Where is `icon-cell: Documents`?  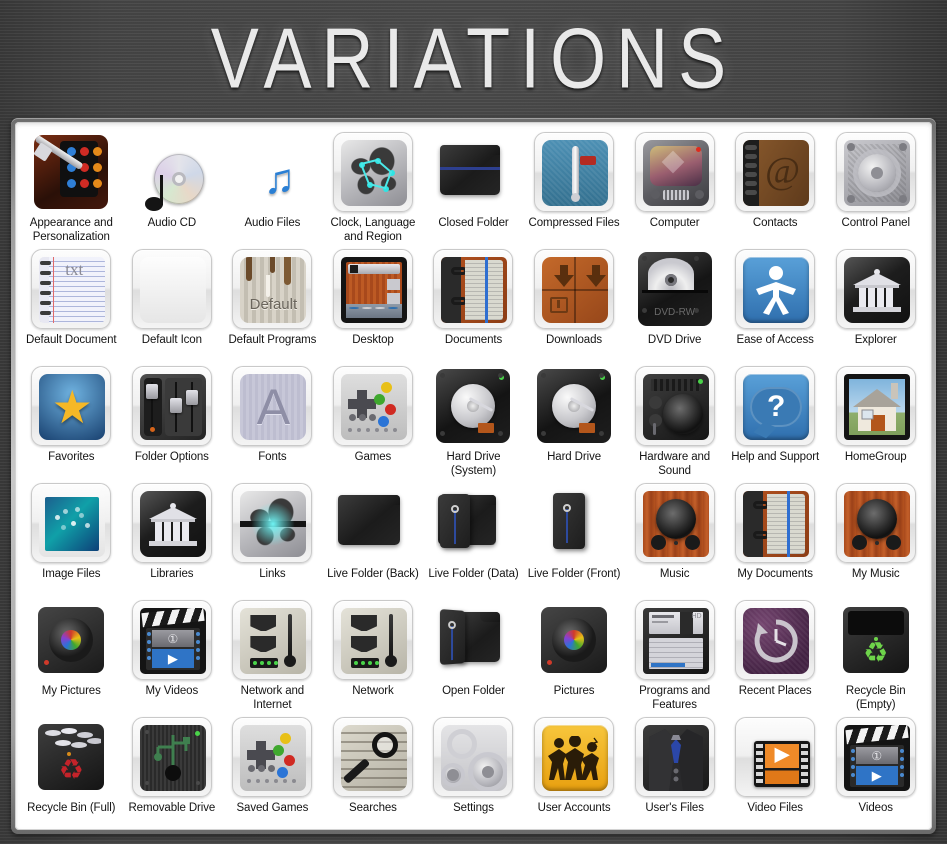
icon-cell: Documents is located at coordinates (473, 303).